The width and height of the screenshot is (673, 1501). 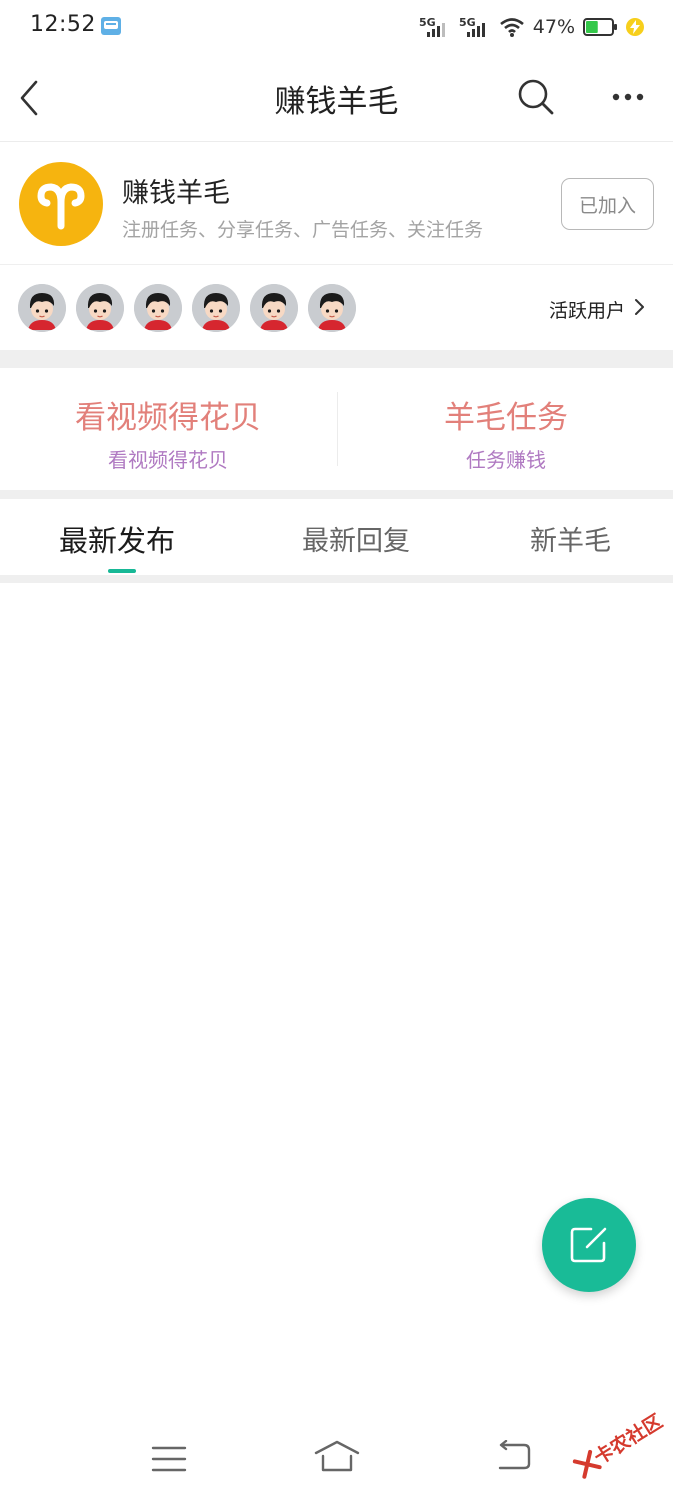 I want to click on compose-icon, so click(x=588, y=1245).